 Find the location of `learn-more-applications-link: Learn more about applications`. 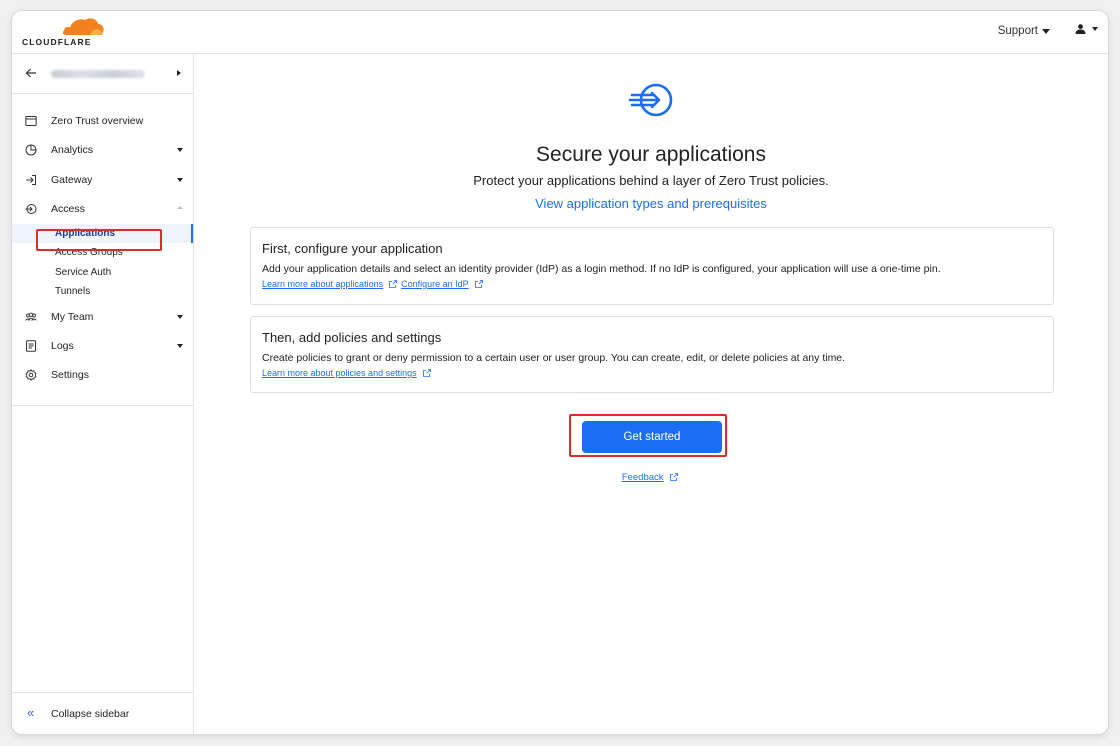

learn-more-applications-link: Learn more about applications is located at coordinates (322, 284).